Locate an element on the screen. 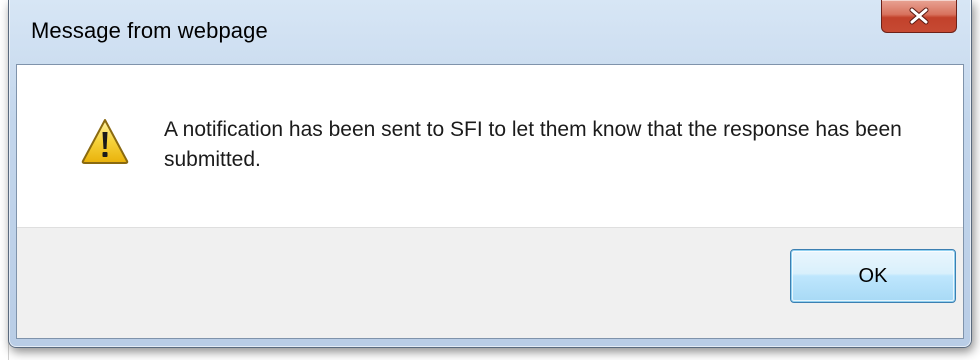 The image size is (980, 360). close-button is located at coordinates (919, 16).